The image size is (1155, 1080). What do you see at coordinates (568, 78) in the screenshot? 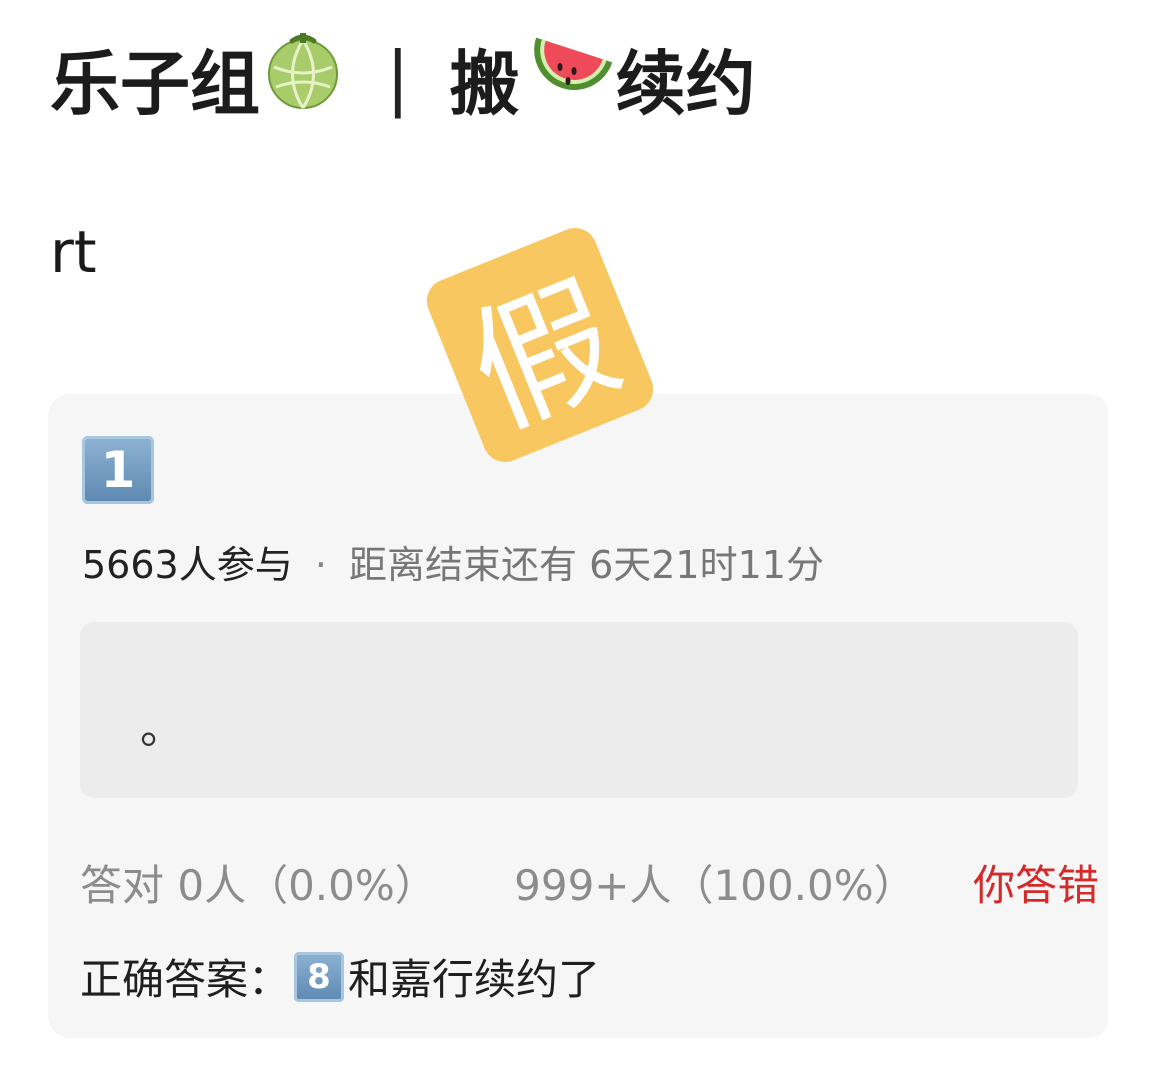
I see `watermelon-icon` at bounding box center [568, 78].